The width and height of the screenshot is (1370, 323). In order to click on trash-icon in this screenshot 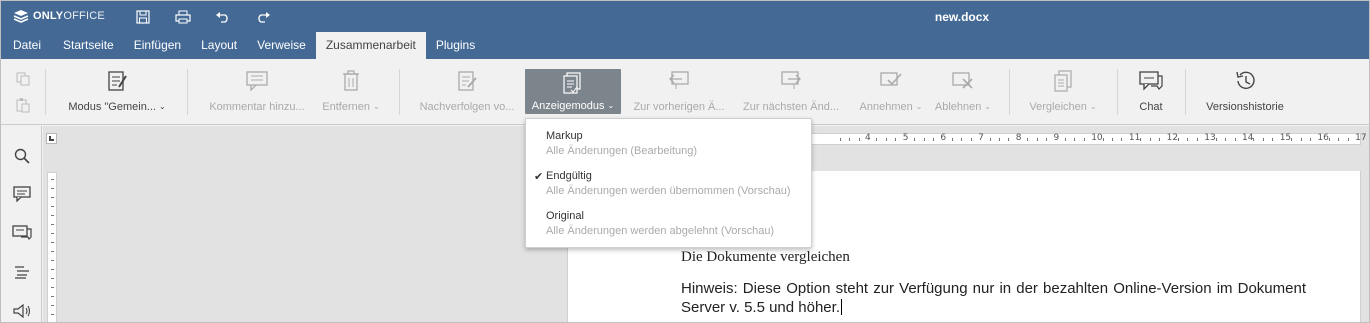, I will do `click(351, 81)`.